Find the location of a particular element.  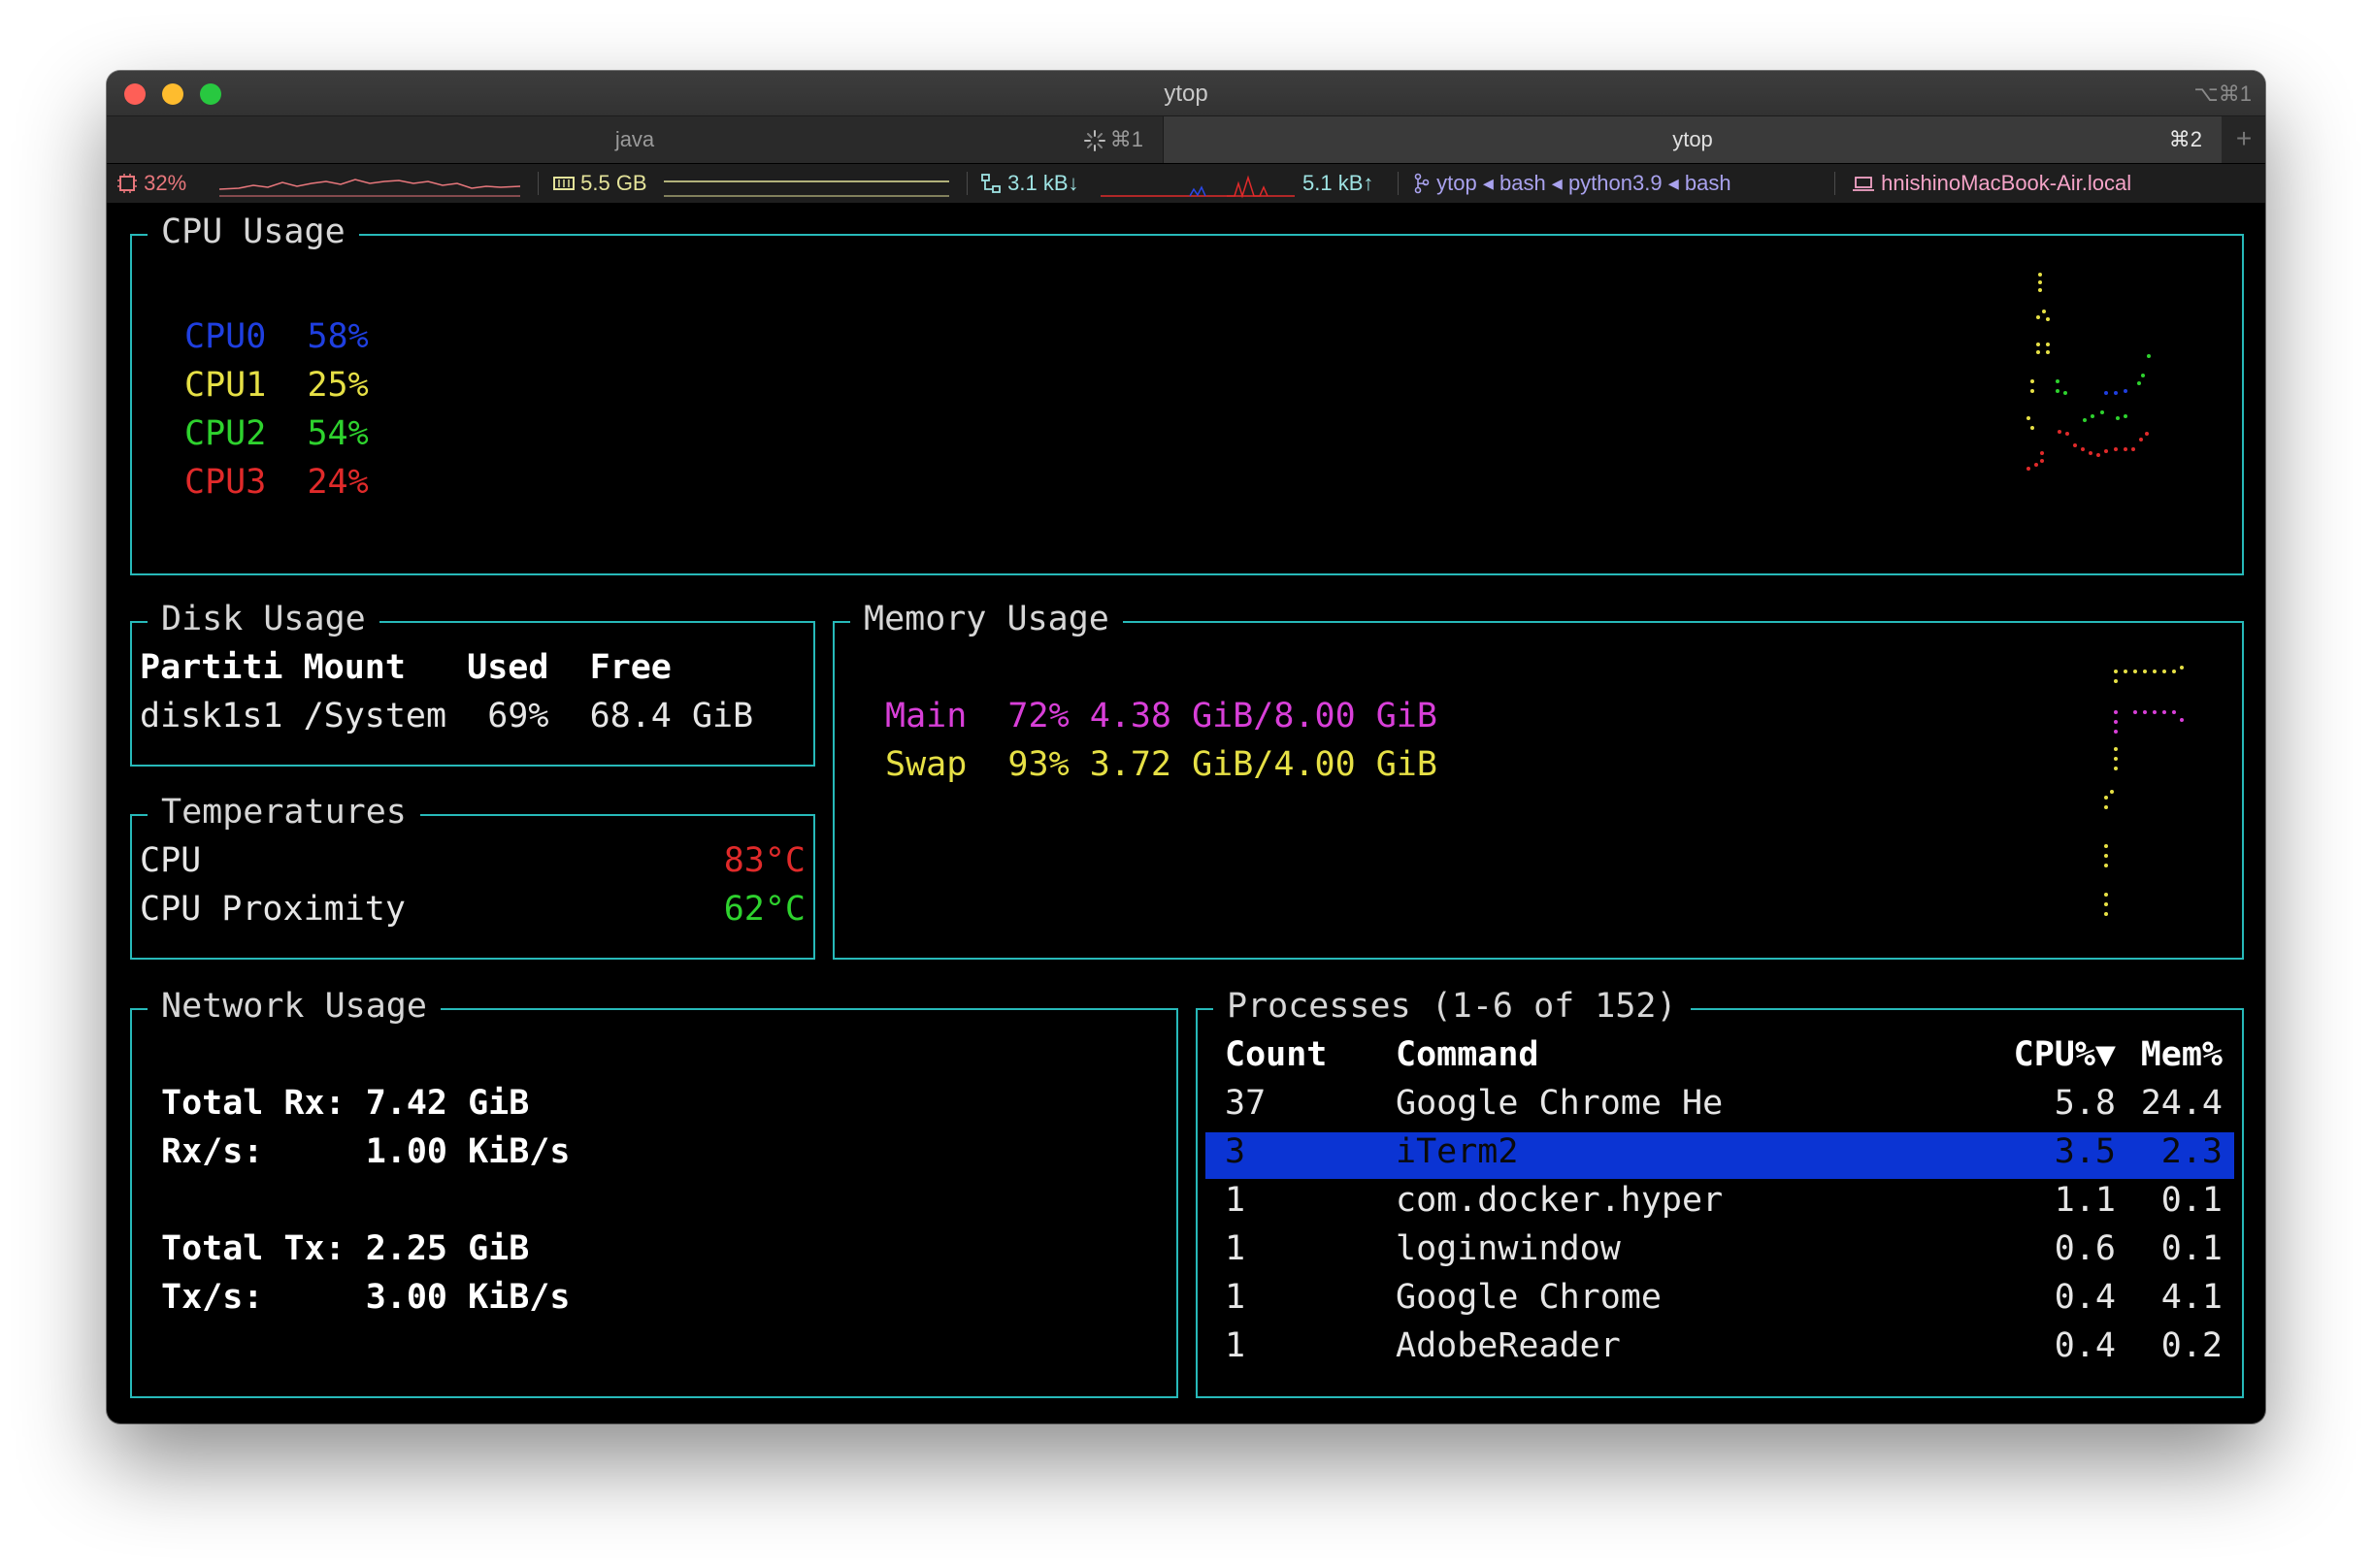

window-shortcut: ⌥⌘1 is located at coordinates (2222, 94).